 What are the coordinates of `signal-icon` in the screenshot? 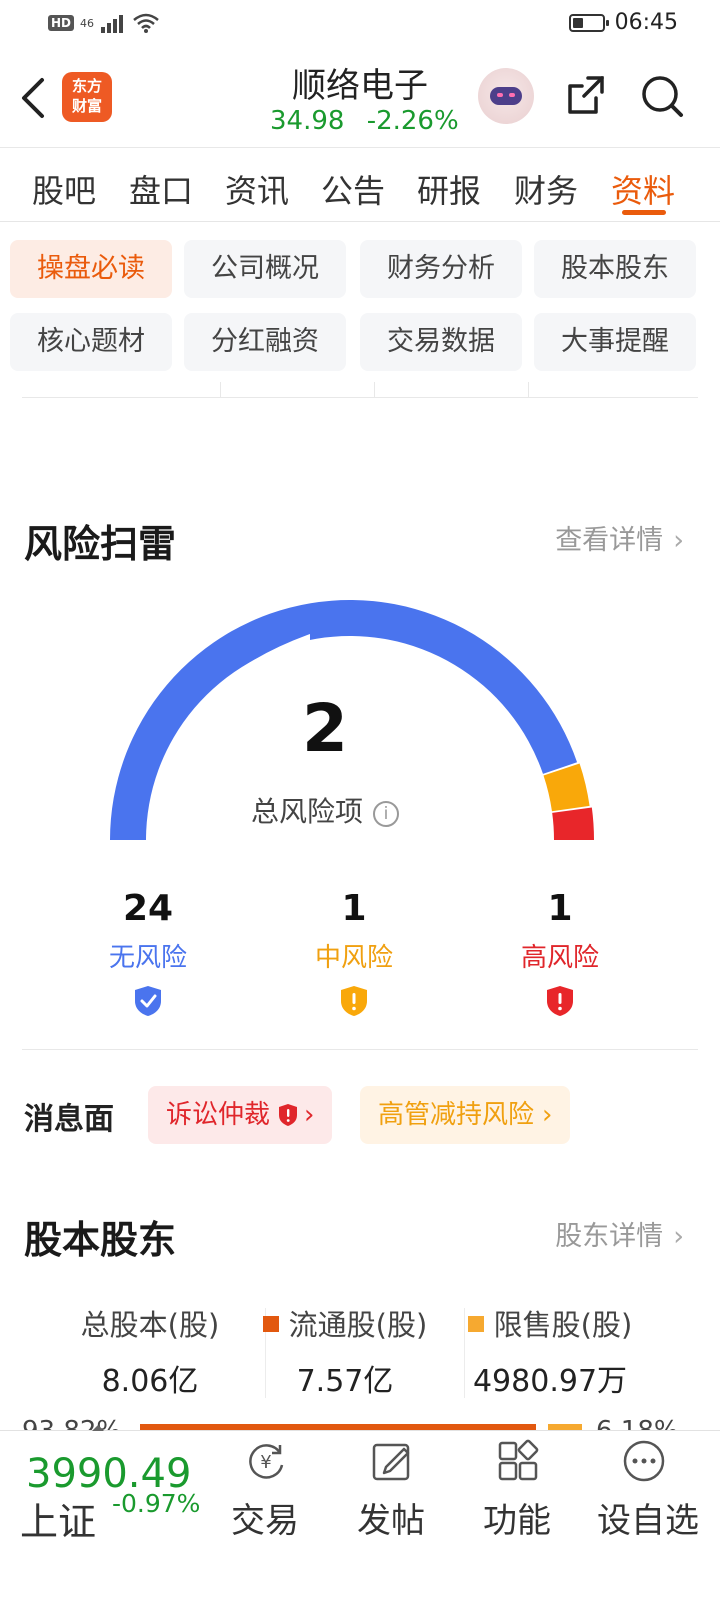 It's located at (112, 24).